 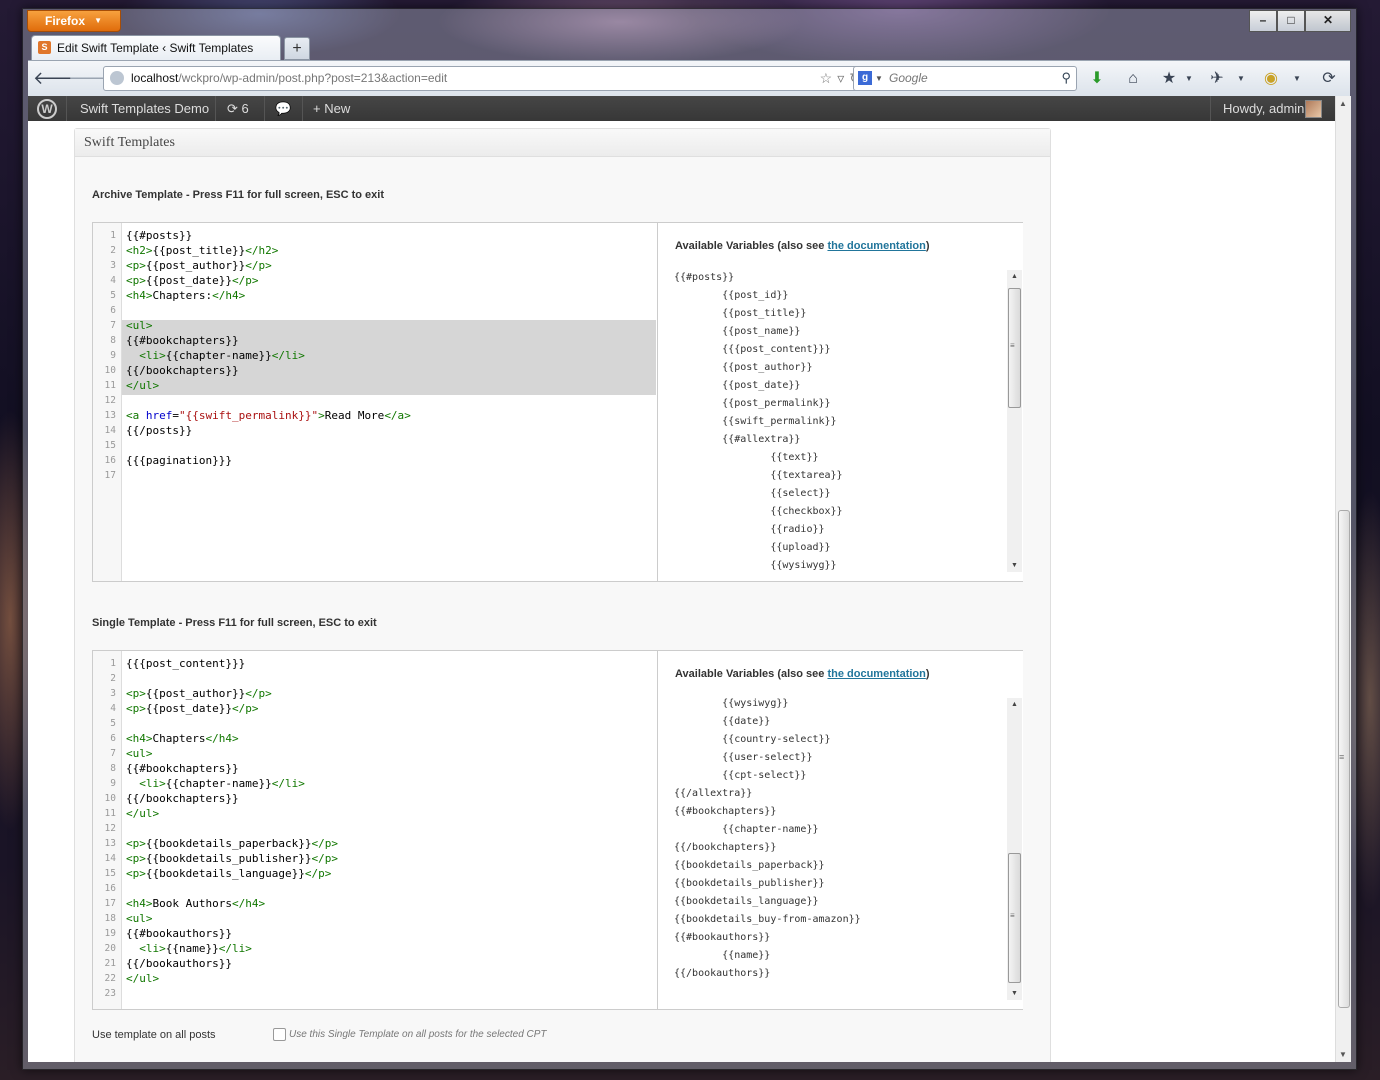 I want to click on site-identity-icon, so click(x=117, y=78).